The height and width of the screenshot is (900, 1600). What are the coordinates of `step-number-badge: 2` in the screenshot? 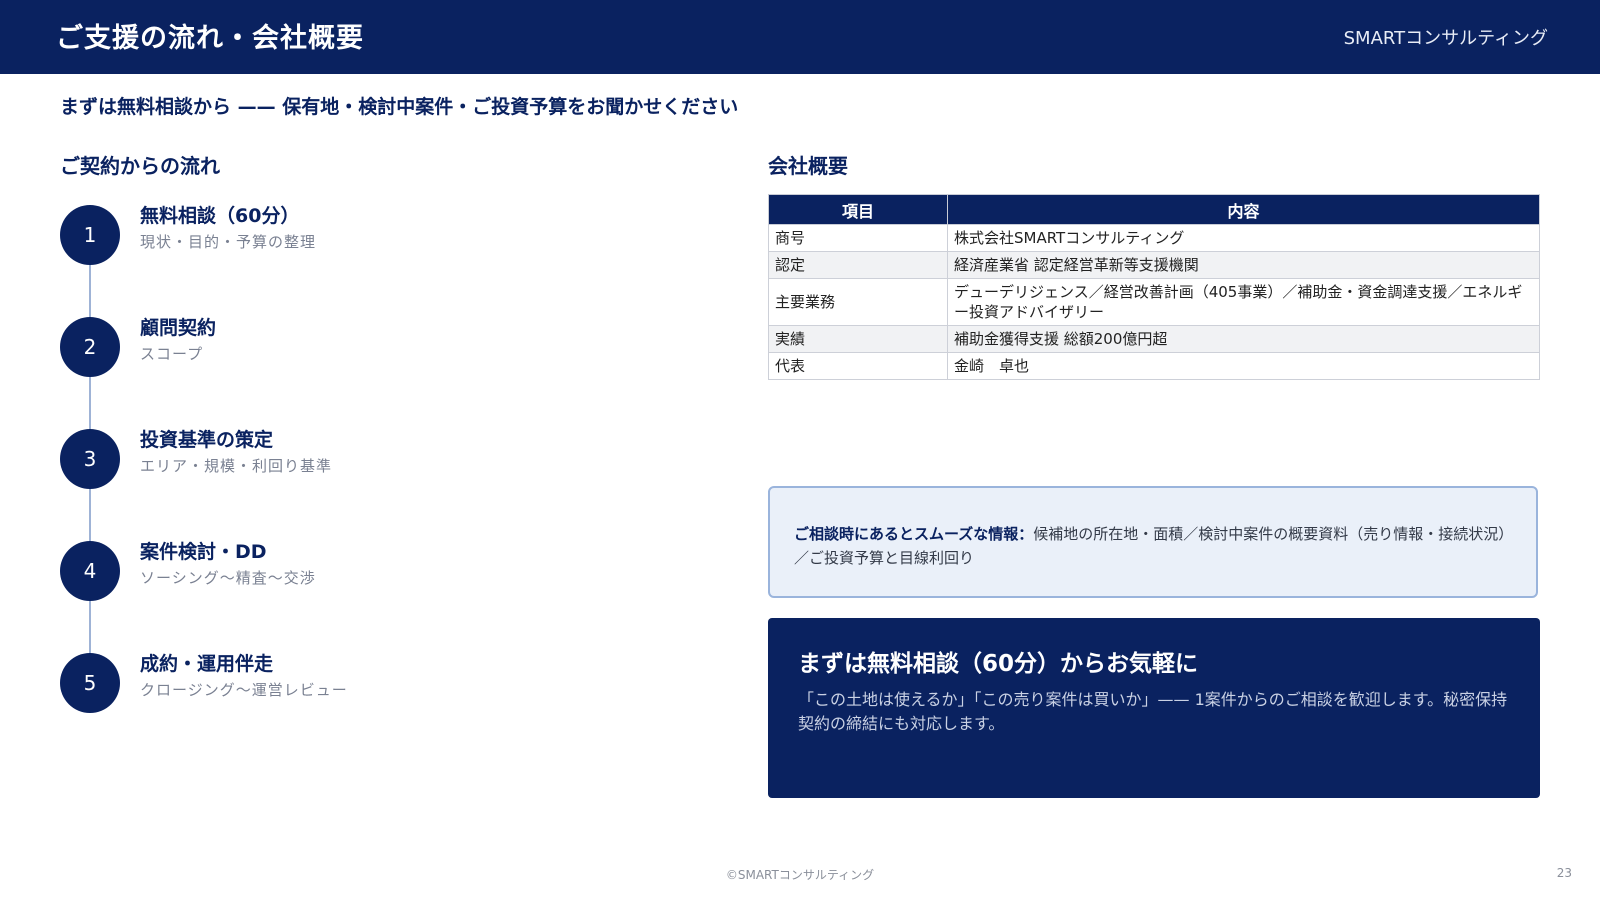 It's located at (90, 347).